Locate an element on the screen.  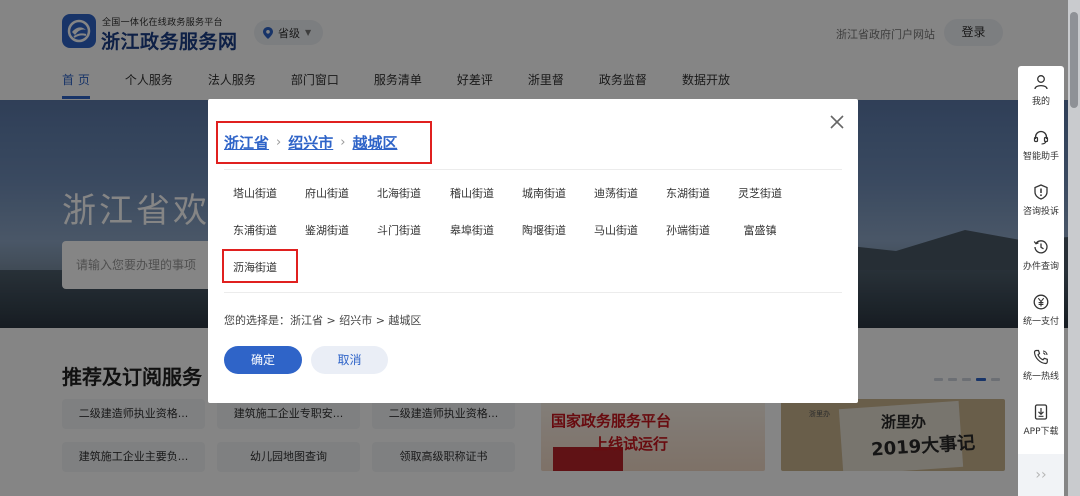
alert-shield-icon is located at coordinates (1041, 192).